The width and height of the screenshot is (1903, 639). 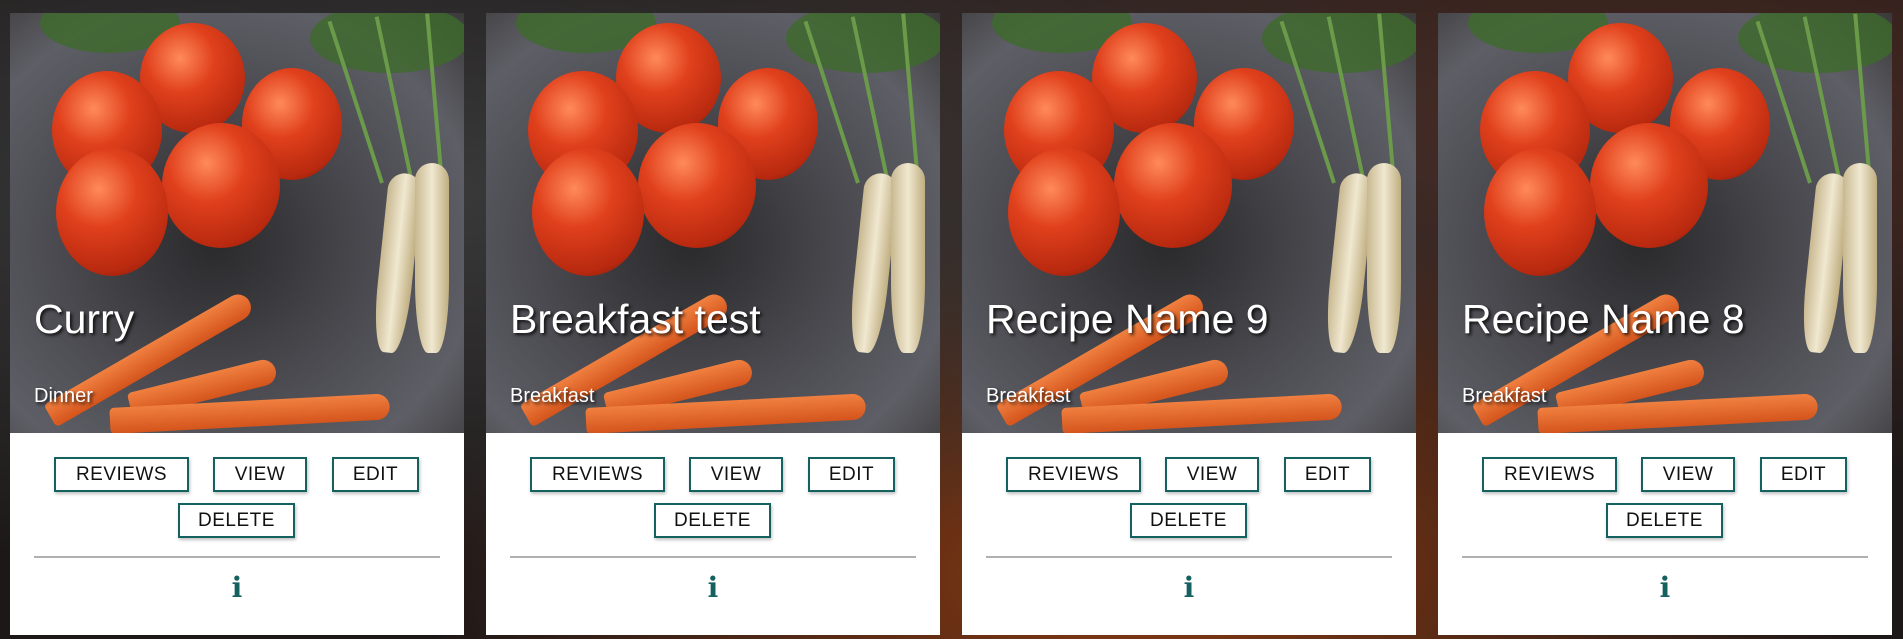 I want to click on recipe-title: Recipe Name 9, so click(x=1127, y=319).